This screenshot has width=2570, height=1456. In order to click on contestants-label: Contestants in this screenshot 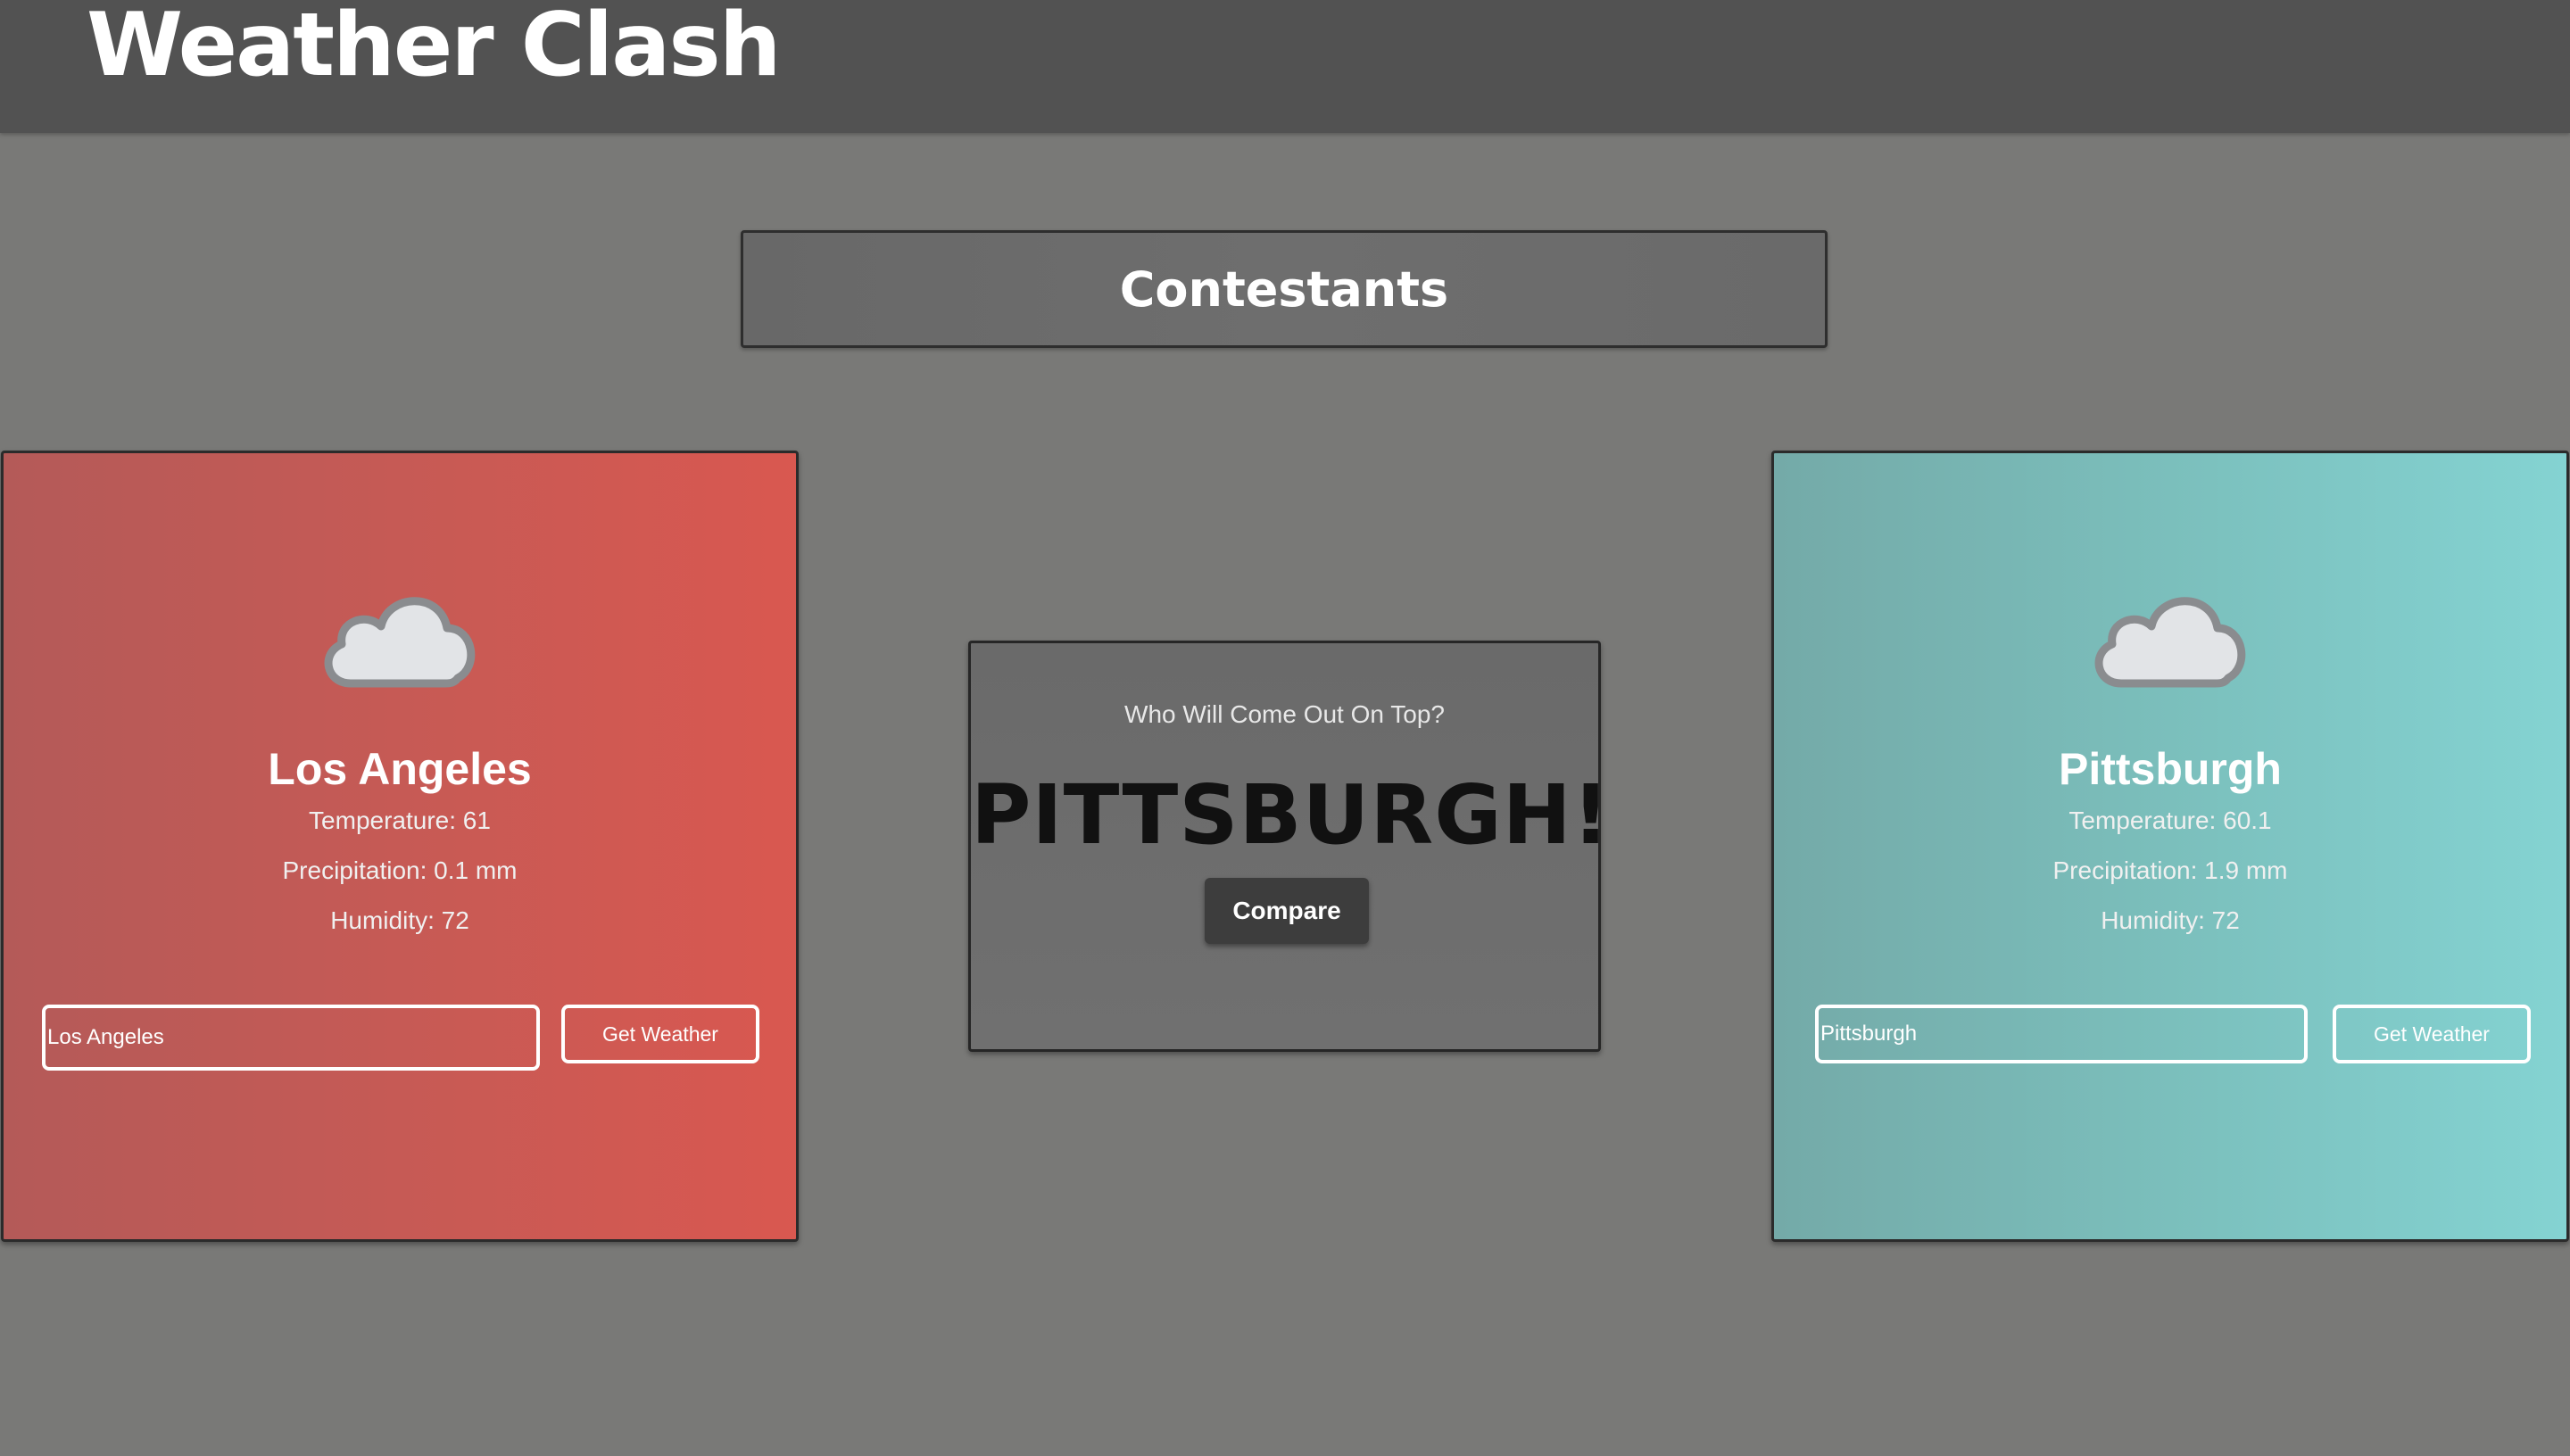, I will do `click(1284, 290)`.